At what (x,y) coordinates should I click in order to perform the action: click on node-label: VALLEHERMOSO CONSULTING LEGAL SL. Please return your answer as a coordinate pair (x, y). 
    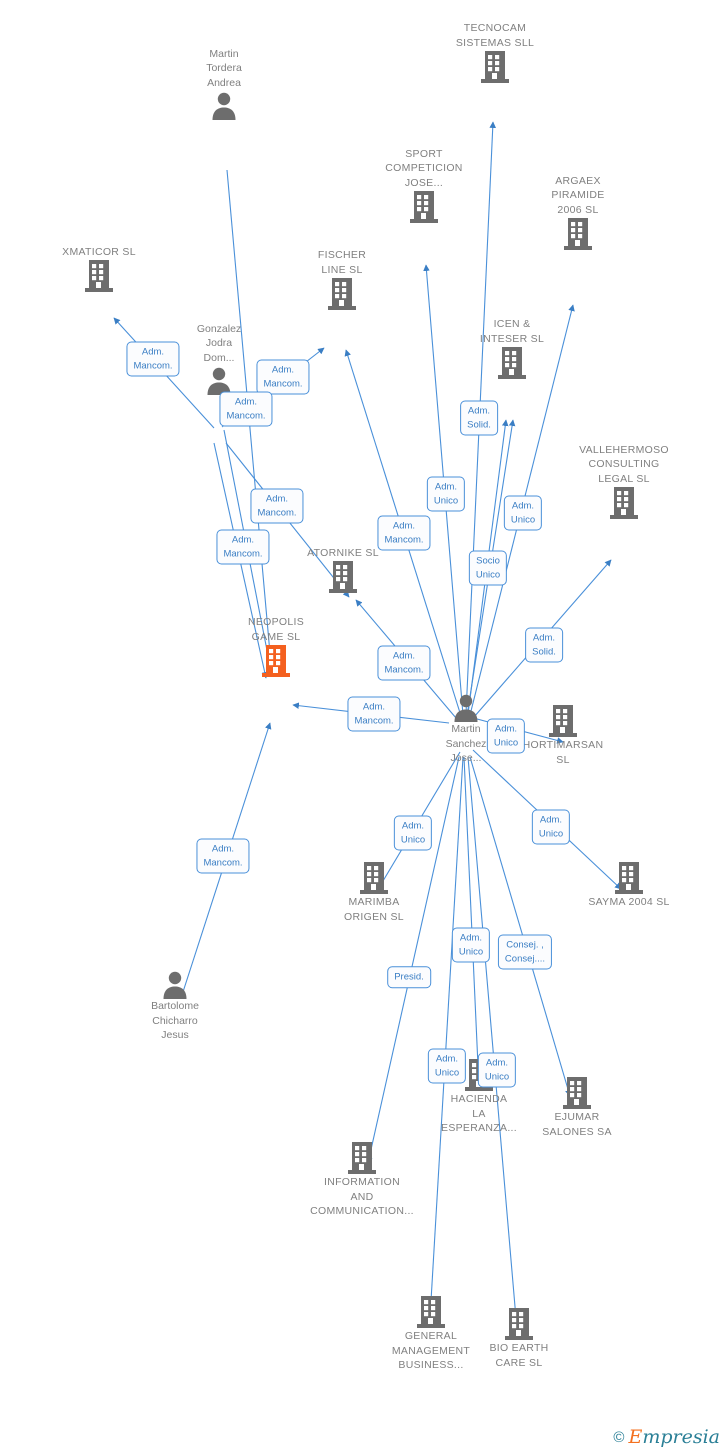
    Looking at the image, I should click on (624, 464).